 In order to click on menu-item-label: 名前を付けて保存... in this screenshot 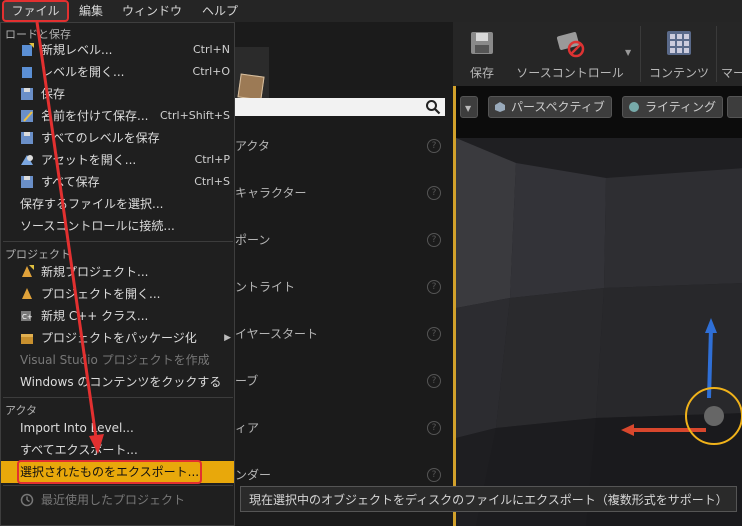, I will do `click(95, 116)`.